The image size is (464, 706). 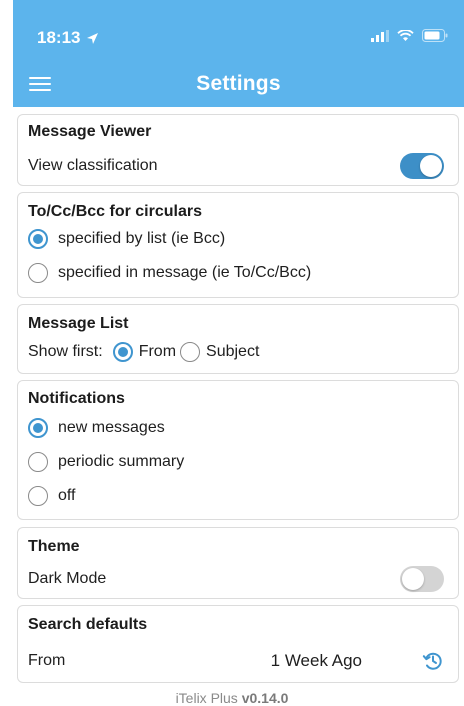 What do you see at coordinates (238, 339) in the screenshot?
I see `message-list-card: Message List Show first: From Subject` at bounding box center [238, 339].